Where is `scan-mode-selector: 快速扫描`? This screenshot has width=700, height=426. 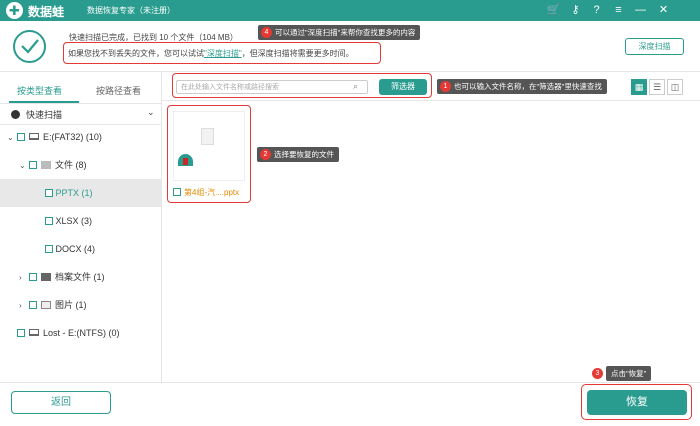
scan-mode-selector: 快速扫描 is located at coordinates (36, 114).